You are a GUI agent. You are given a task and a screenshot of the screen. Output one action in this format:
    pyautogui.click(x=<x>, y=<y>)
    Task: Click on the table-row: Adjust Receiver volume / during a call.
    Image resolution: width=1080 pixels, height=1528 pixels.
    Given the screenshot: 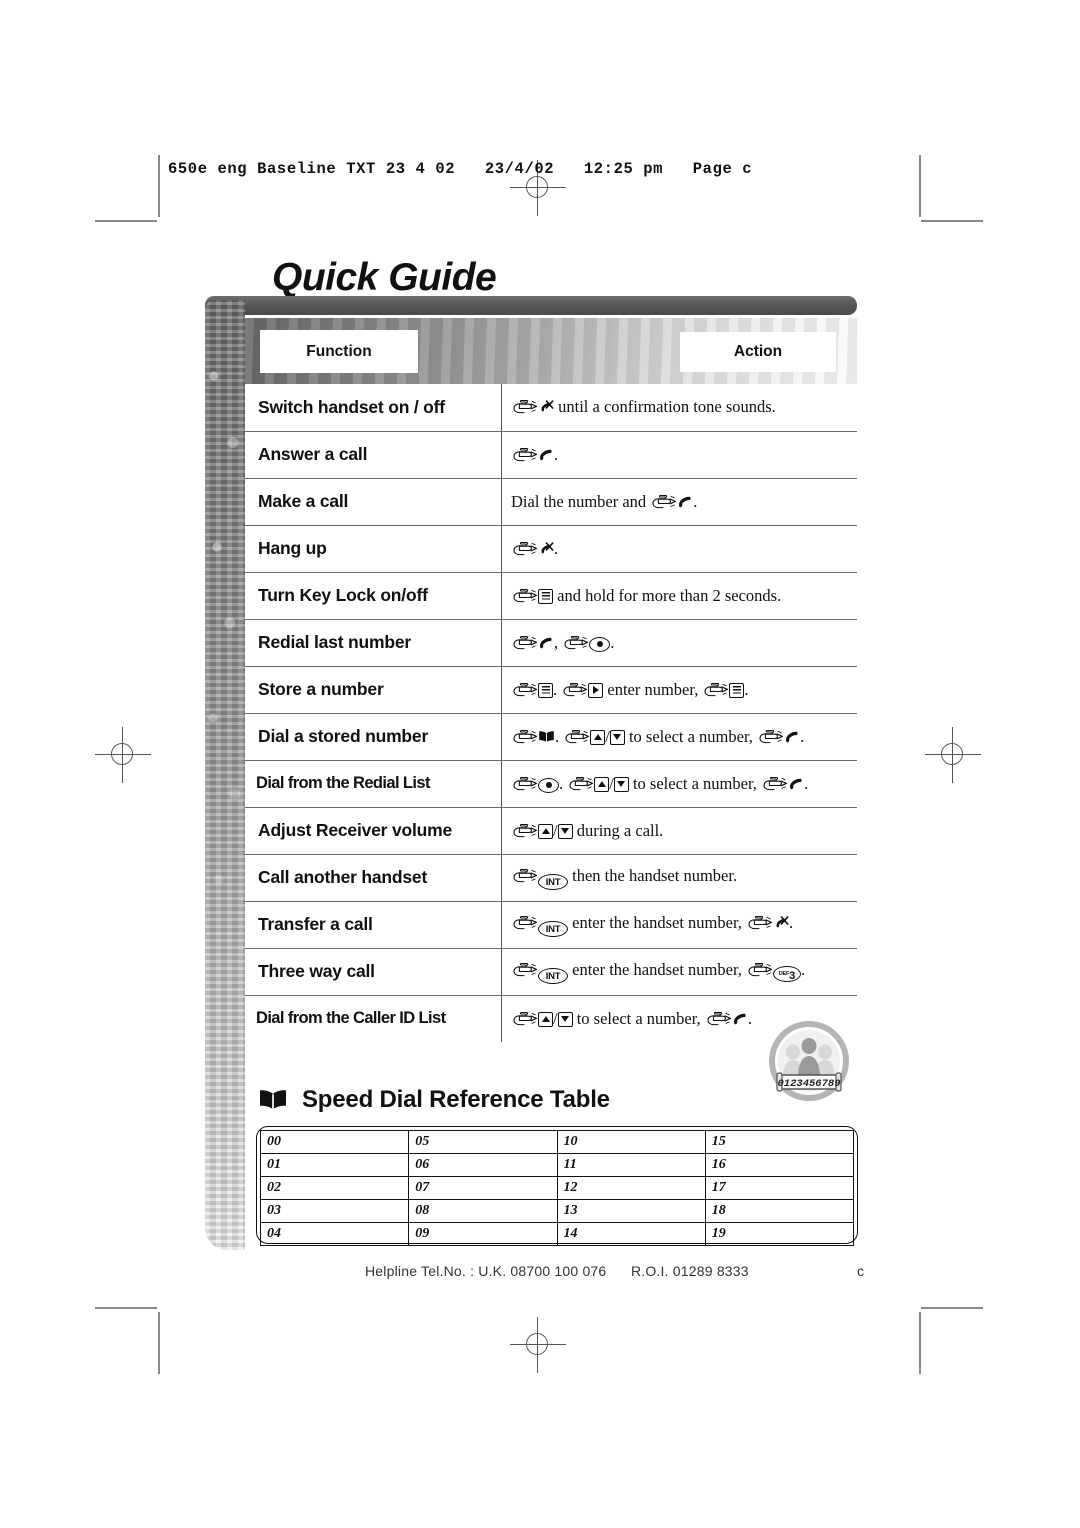 What is the action you would take?
    pyautogui.click(x=551, y=831)
    